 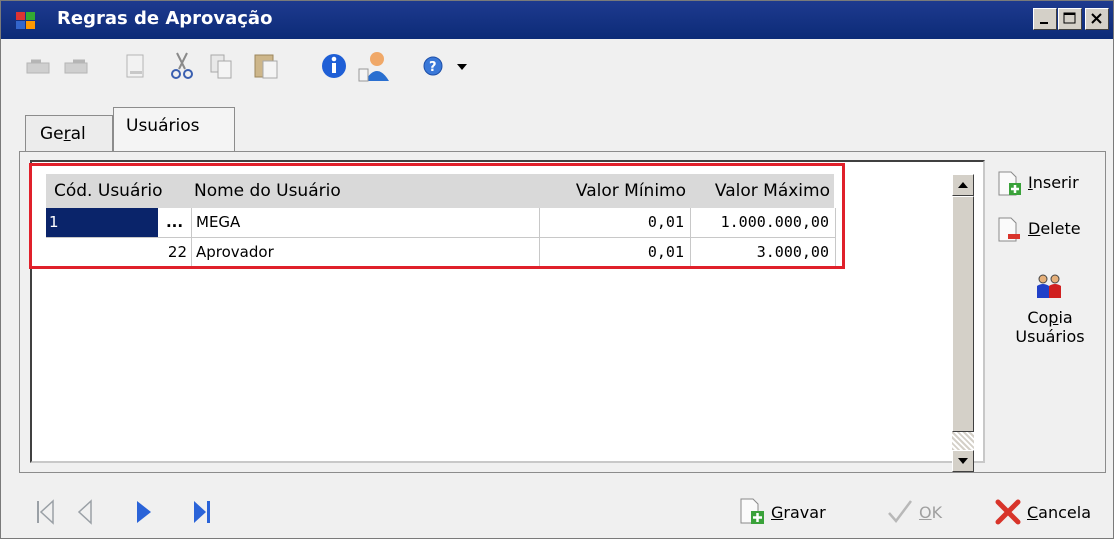 I want to click on cell-nome: MEGA, so click(x=366, y=223).